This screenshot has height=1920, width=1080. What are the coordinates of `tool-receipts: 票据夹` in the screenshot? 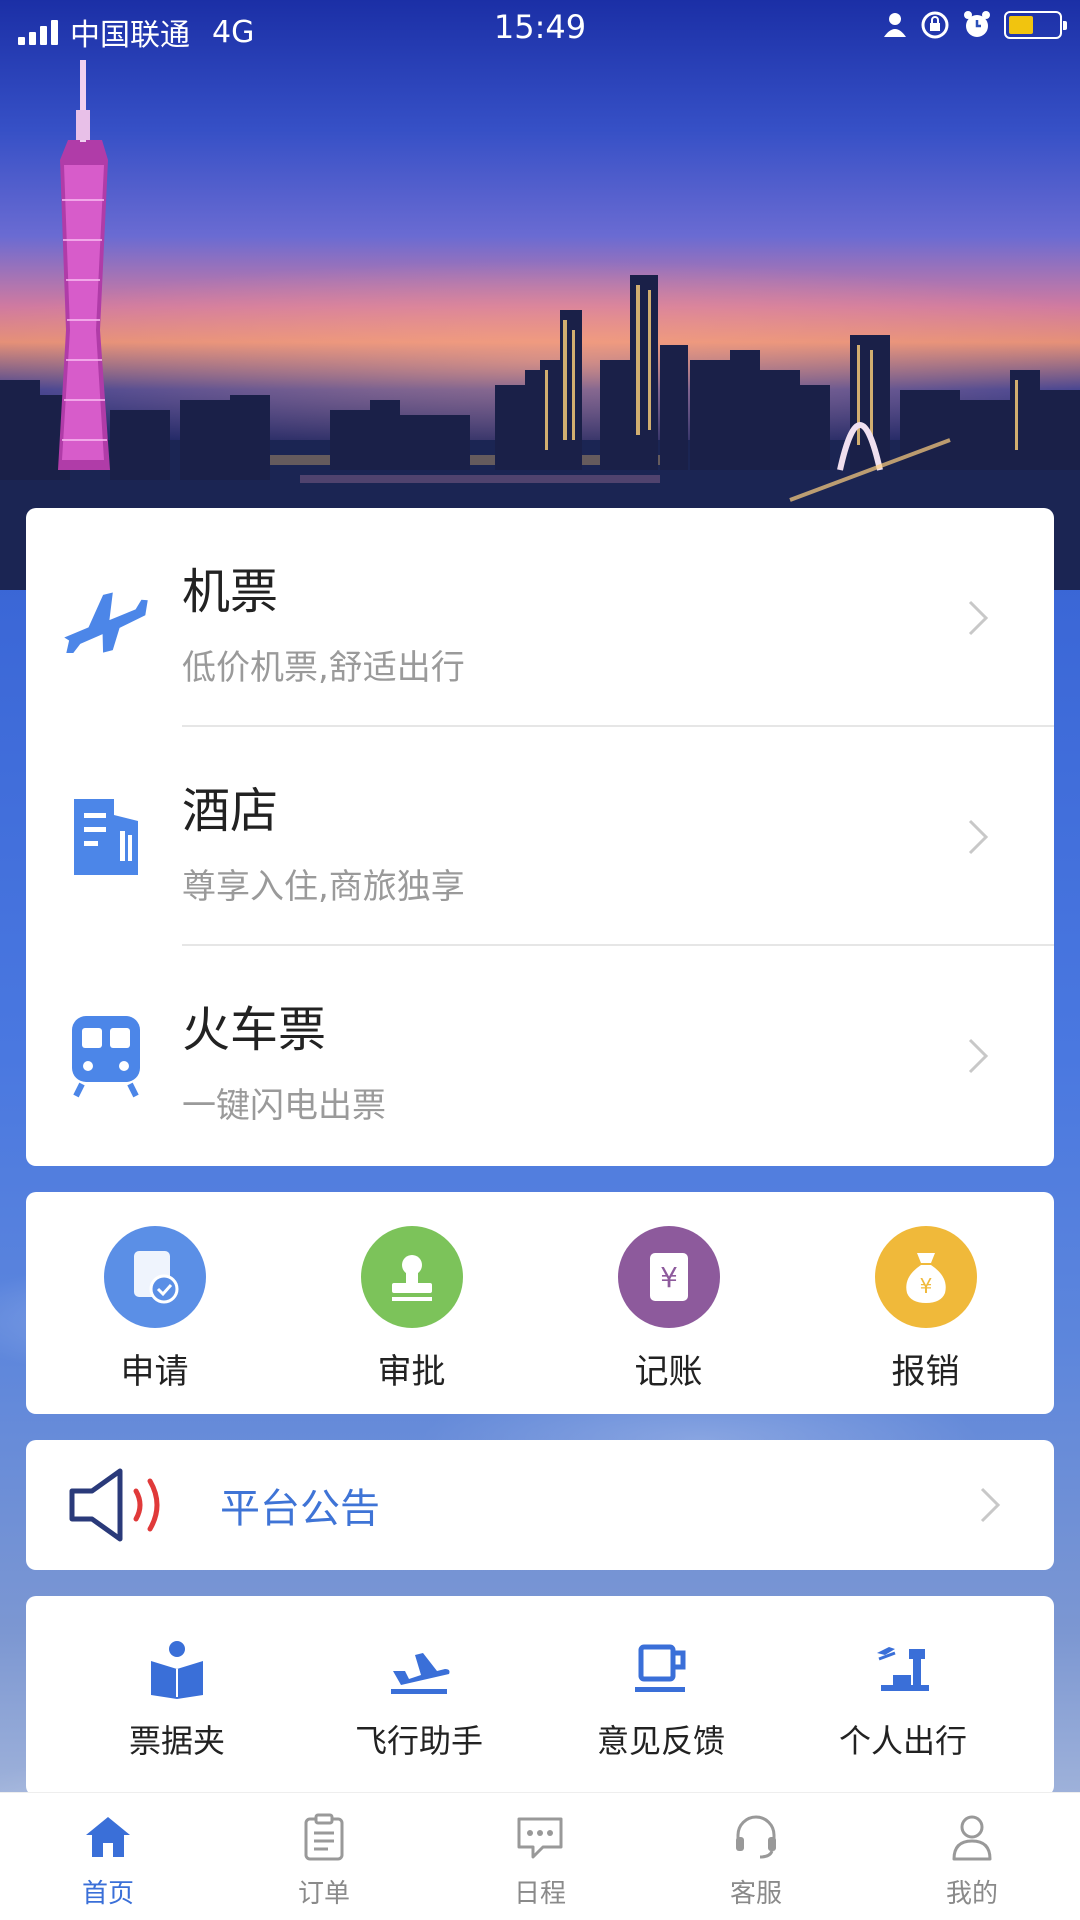 It's located at (177, 1696).